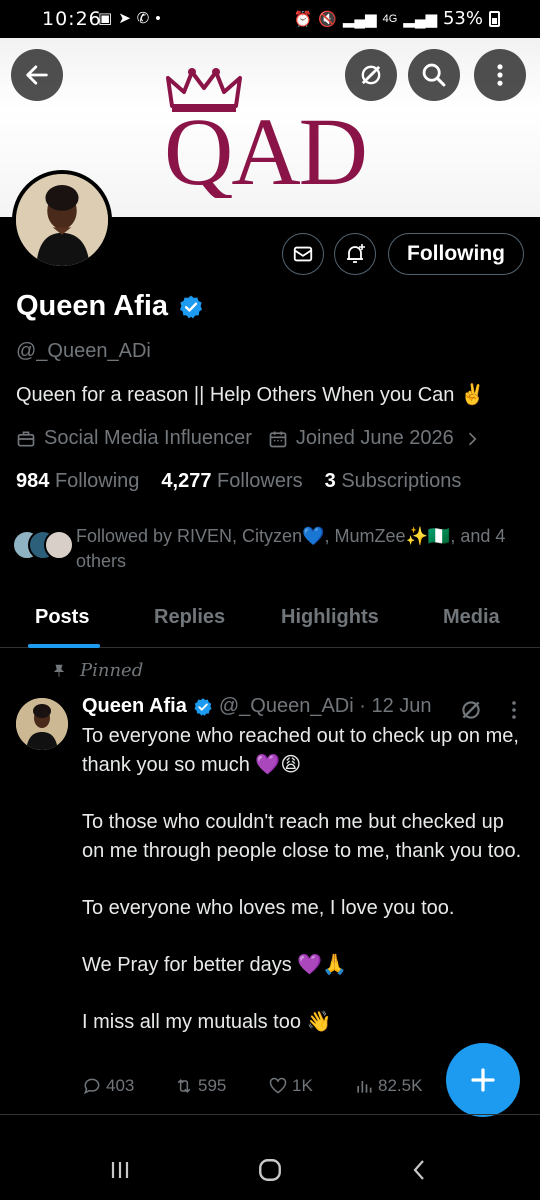 The width and height of the screenshot is (540, 1200). What do you see at coordinates (364, 1087) in the screenshot?
I see `analytics-icon` at bounding box center [364, 1087].